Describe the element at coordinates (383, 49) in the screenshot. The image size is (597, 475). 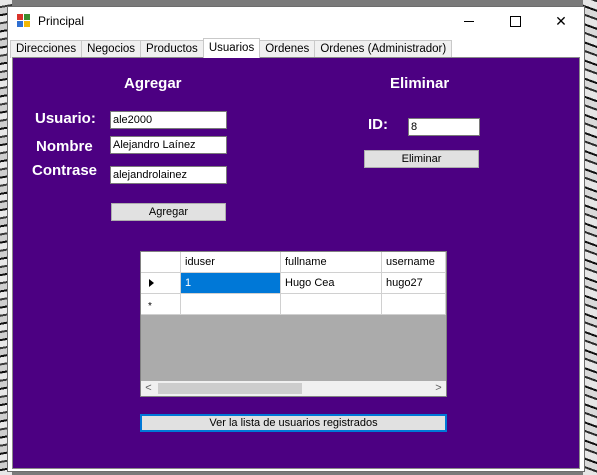
I see `tab-ordenes-administrador: Ordenes (Administrador)` at that location.